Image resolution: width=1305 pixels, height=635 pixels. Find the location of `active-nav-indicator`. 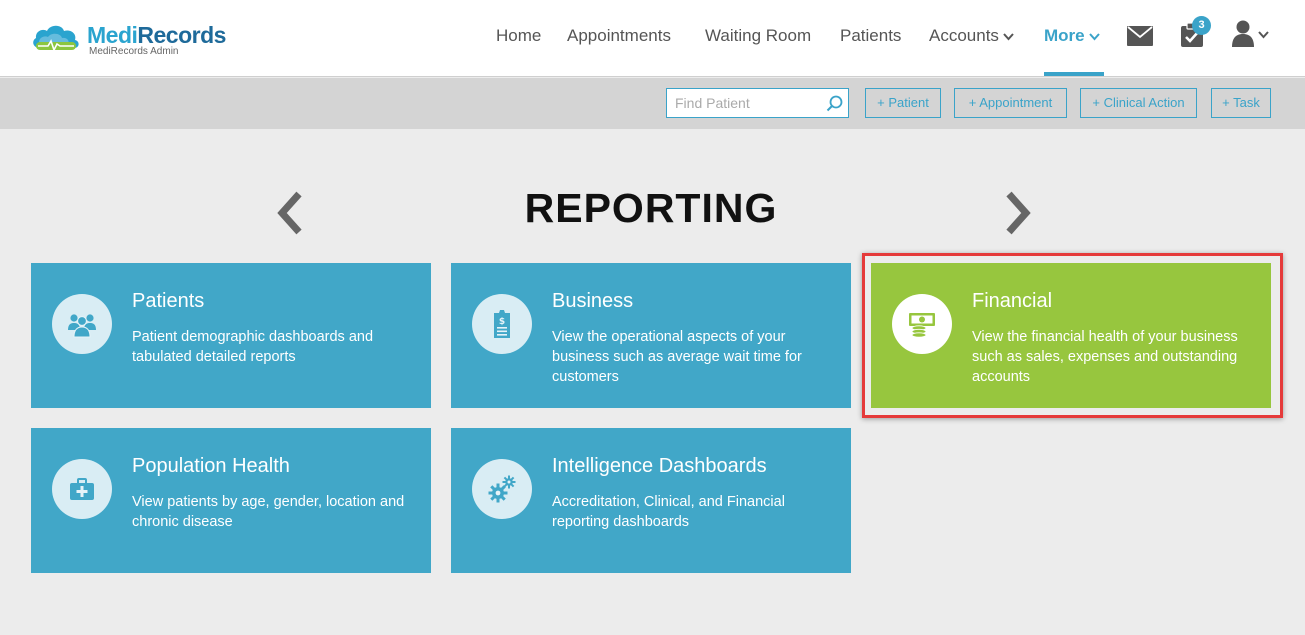

active-nav-indicator is located at coordinates (1074, 74).